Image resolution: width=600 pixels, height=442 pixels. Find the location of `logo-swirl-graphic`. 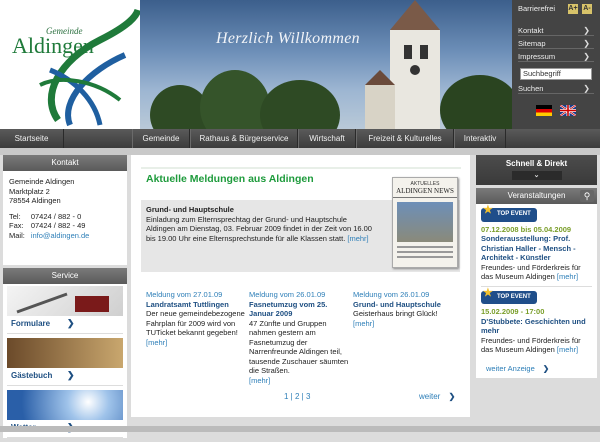

logo-swirl-graphic is located at coordinates (89, 67).